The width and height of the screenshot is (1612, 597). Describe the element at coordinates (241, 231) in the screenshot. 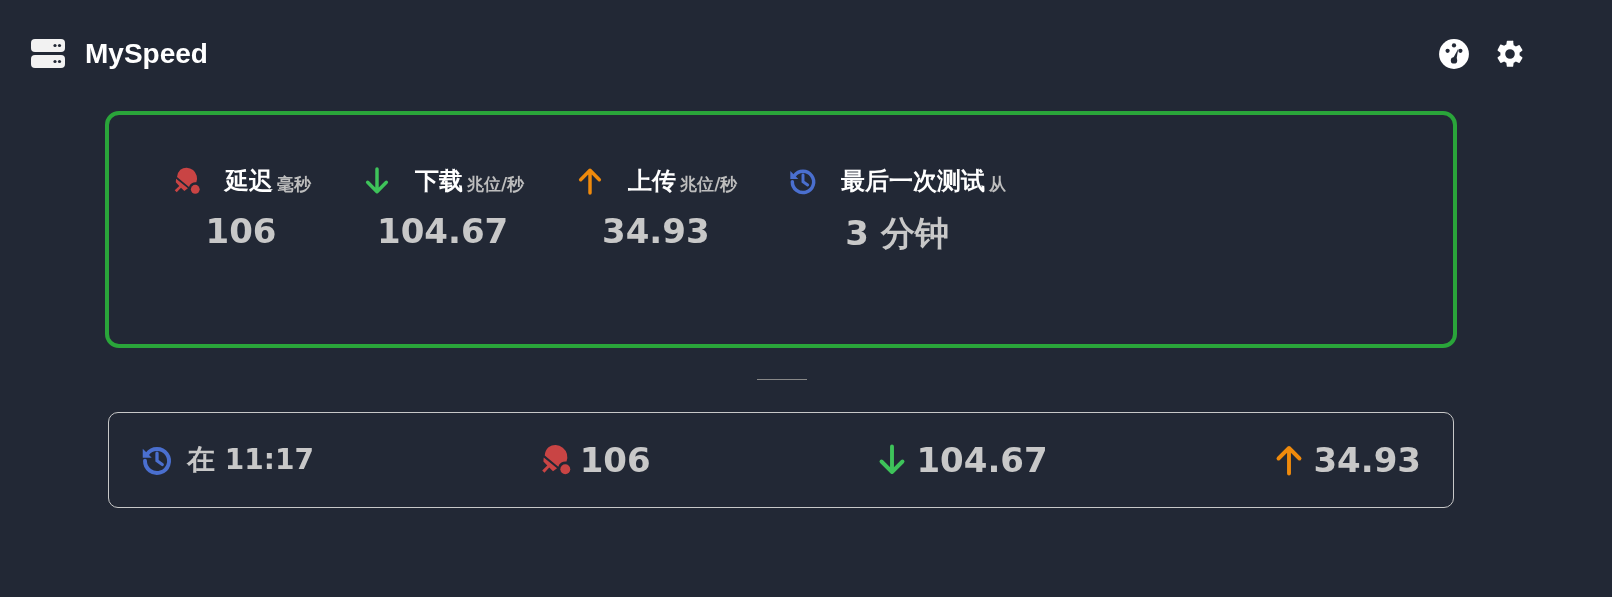

I see `stat-value: 106` at that location.